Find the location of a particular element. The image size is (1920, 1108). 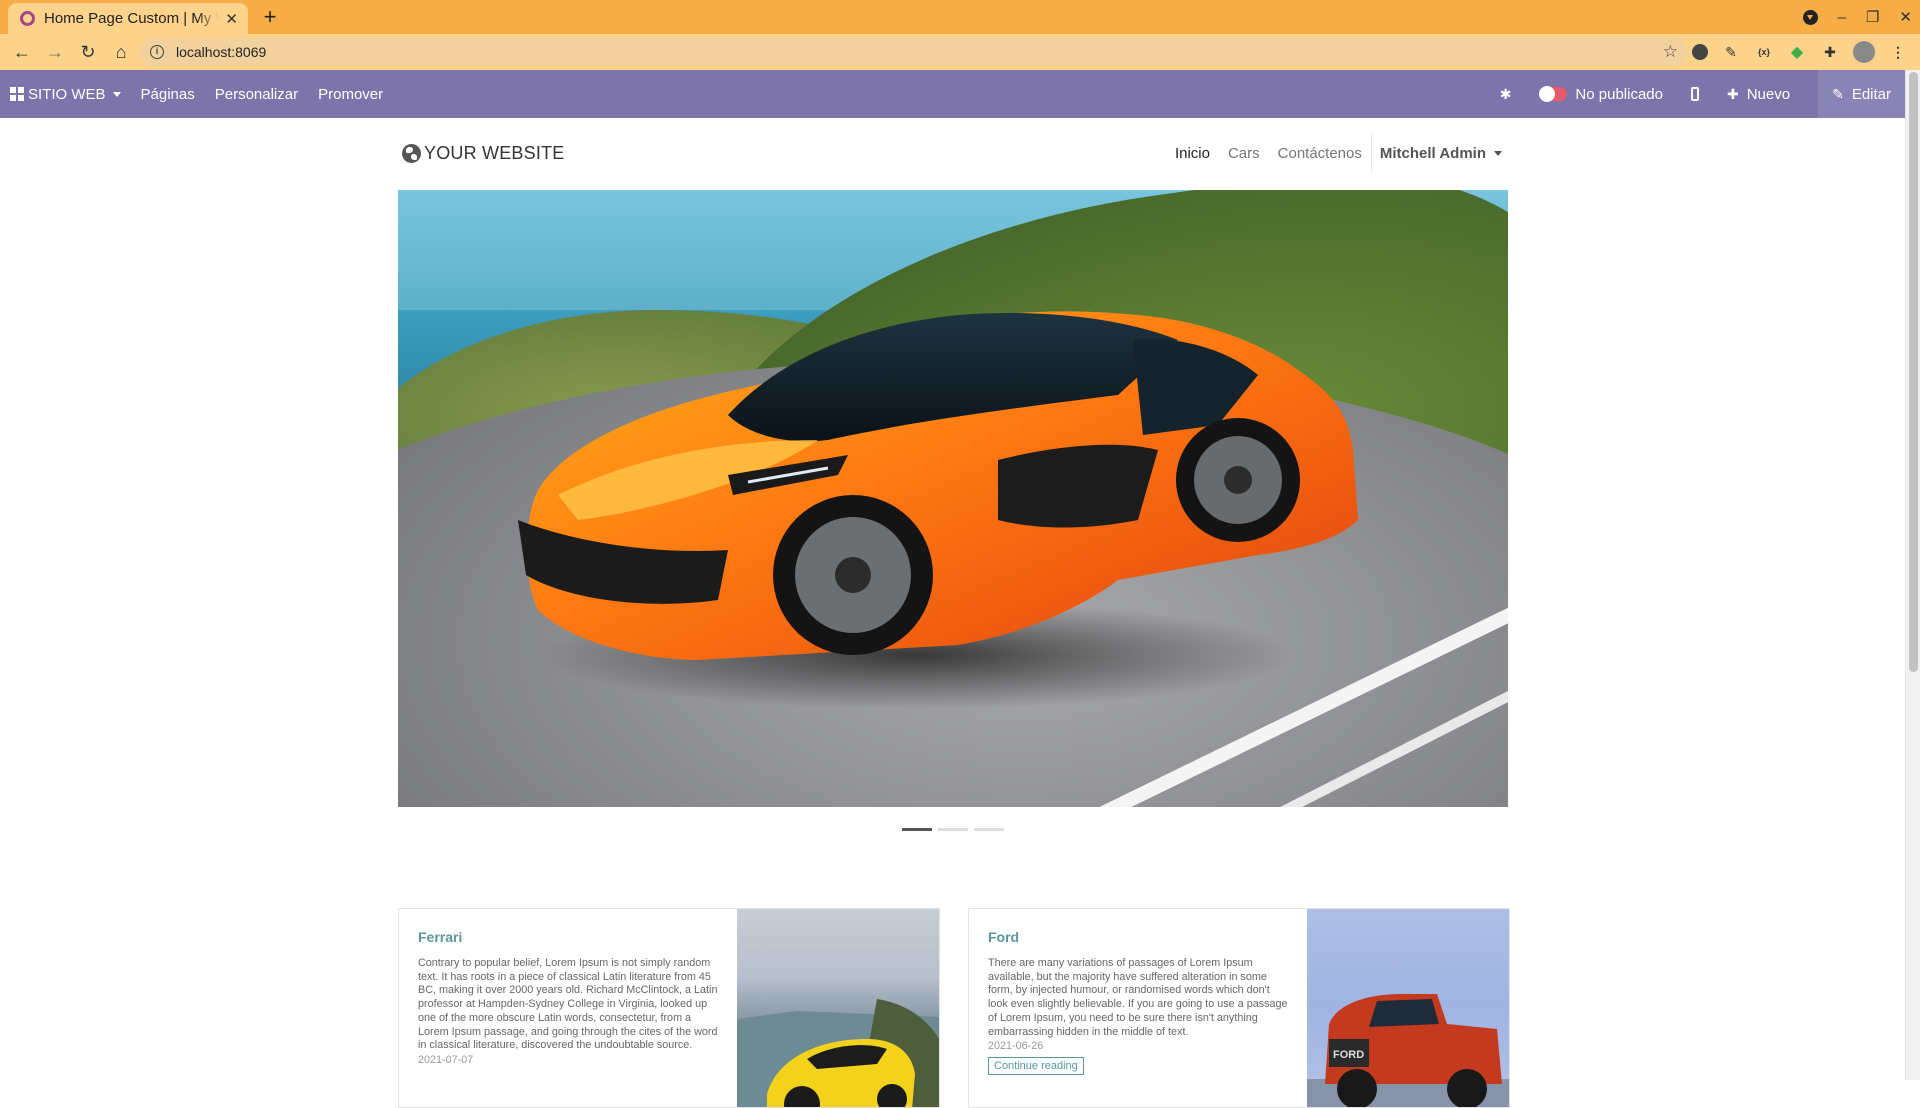

ford-truck-image: FORD is located at coordinates (1408, 1008).